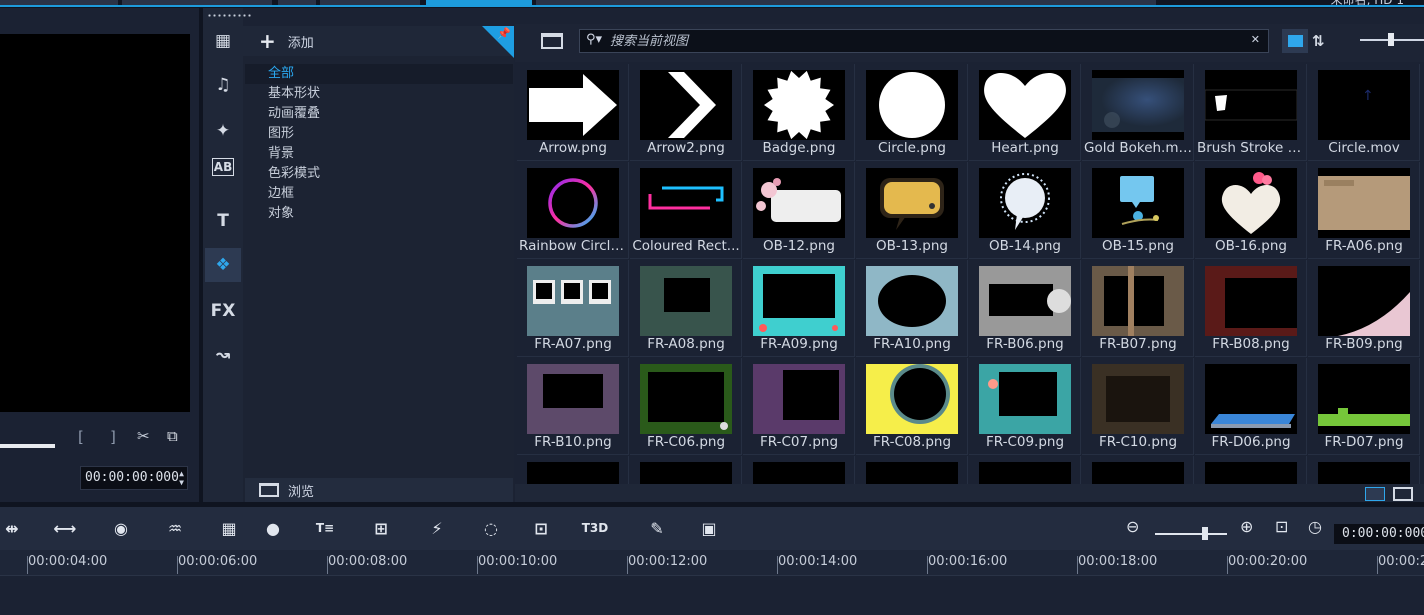 This screenshot has height=615, width=1424. Describe the element at coordinates (379, 154) in the screenshot. I see `category-item: 背景` at that location.